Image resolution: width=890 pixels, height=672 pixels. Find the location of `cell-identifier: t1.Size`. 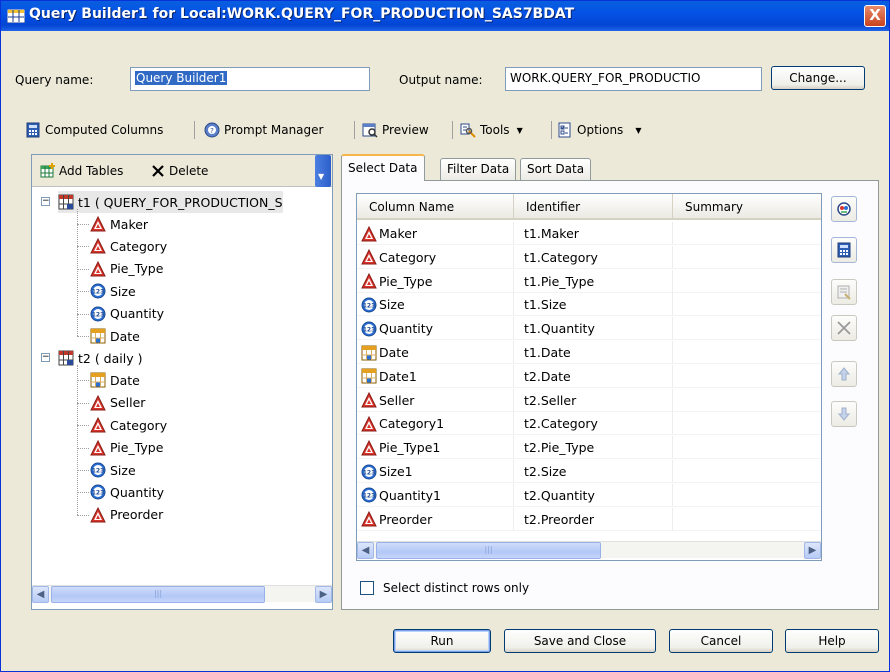

cell-identifier: t1.Size is located at coordinates (593, 305).